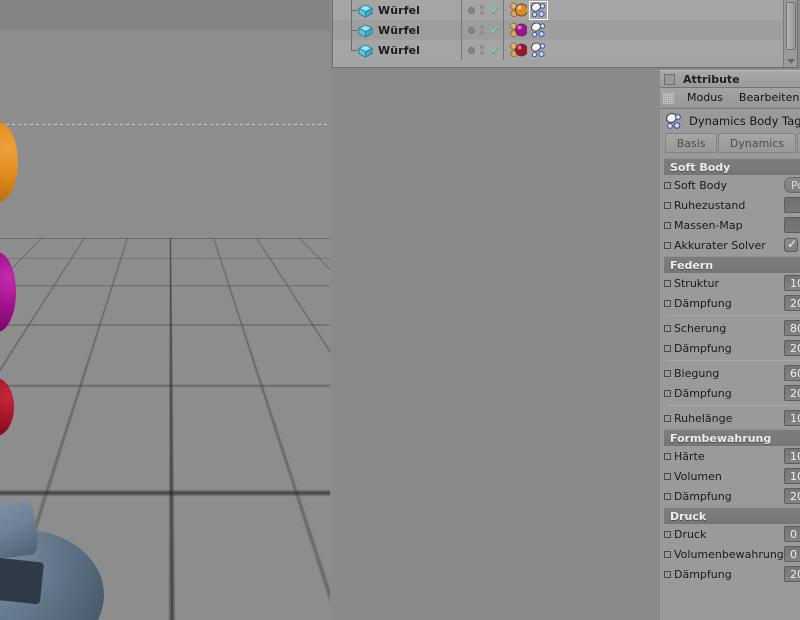 This screenshot has width=800, height=620. I want to click on biegung-number-field: 60, so click(792, 373).